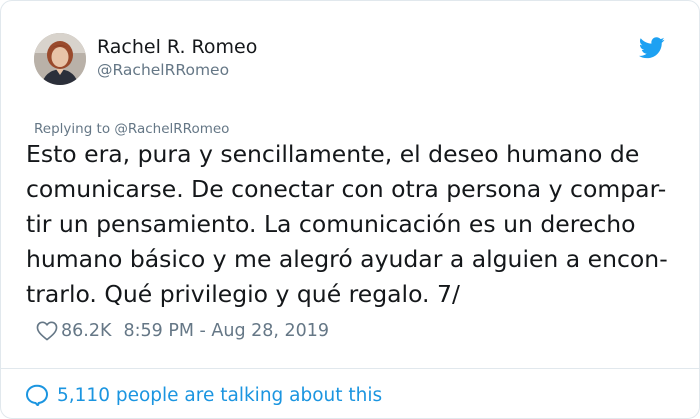  Describe the element at coordinates (47, 331) in the screenshot. I see `heart-icon` at that location.